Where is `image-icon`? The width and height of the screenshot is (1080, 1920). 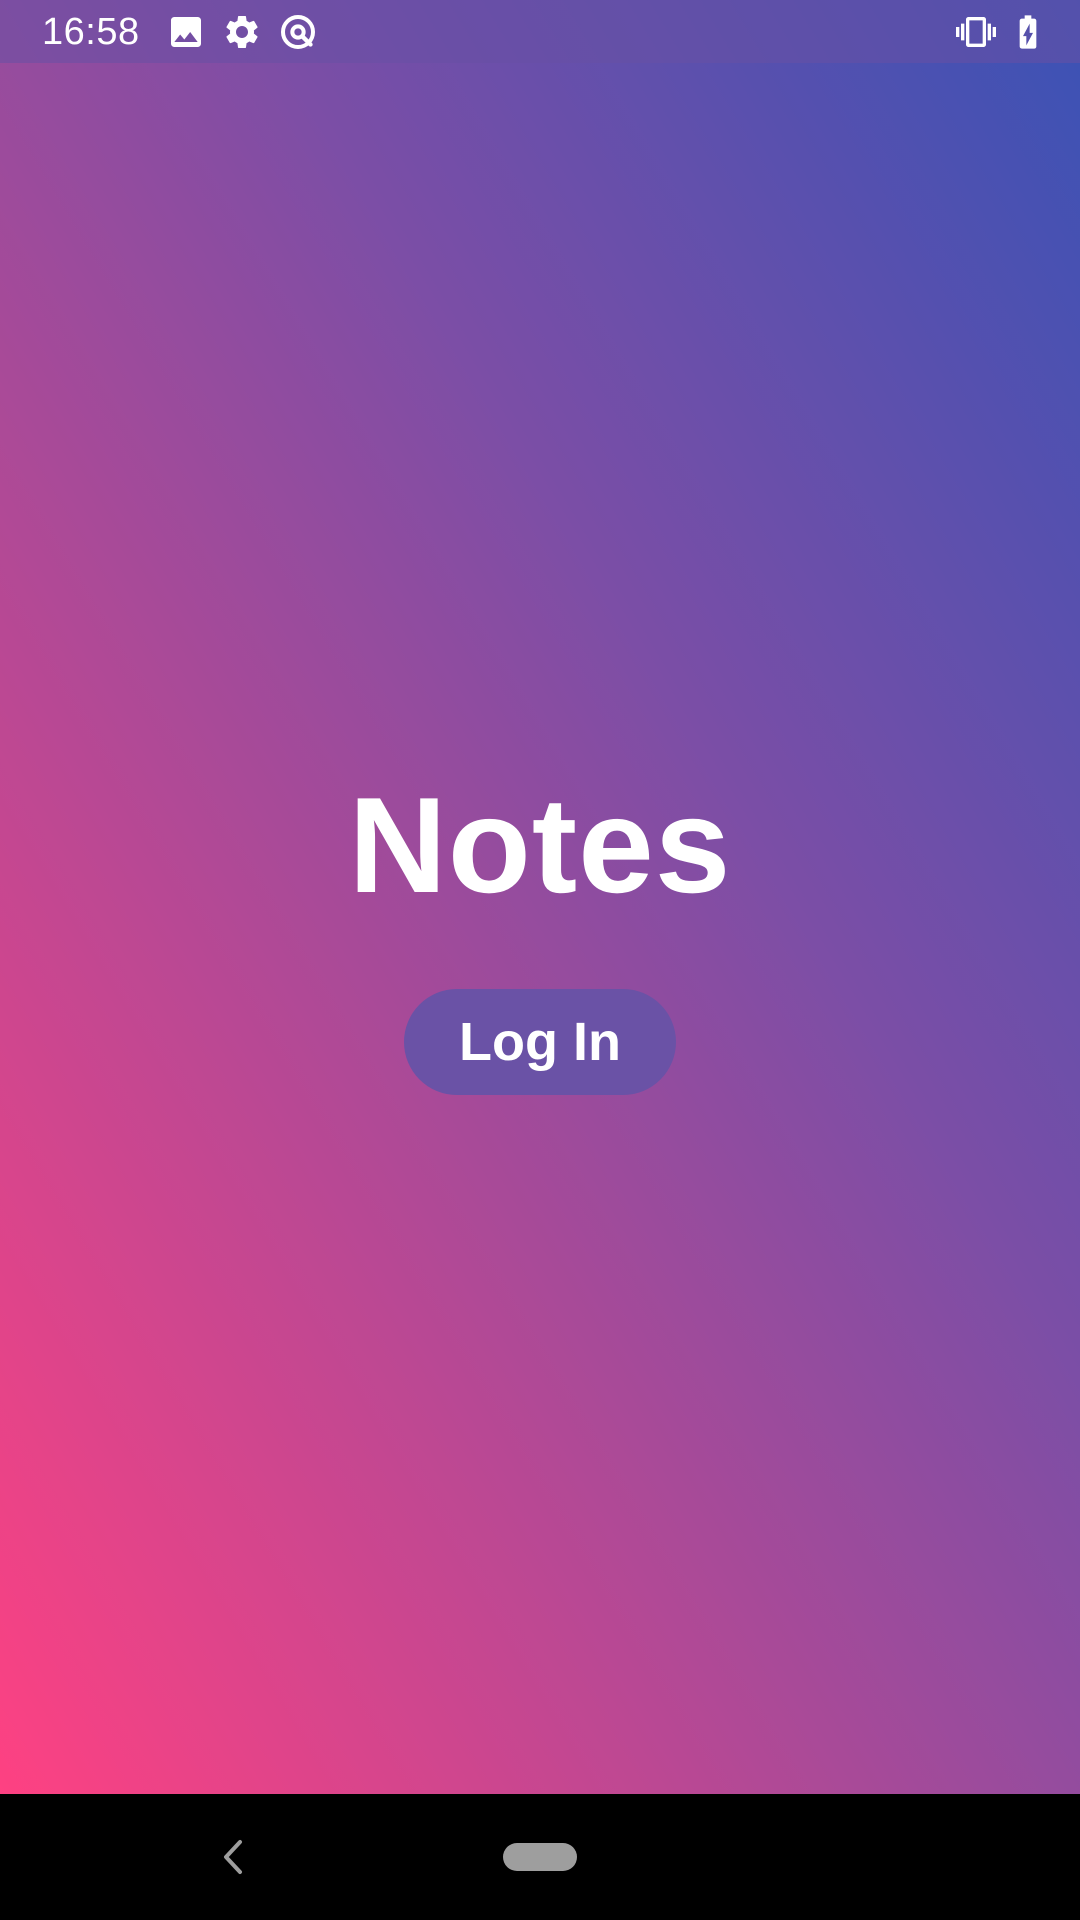
image-icon is located at coordinates (186, 32).